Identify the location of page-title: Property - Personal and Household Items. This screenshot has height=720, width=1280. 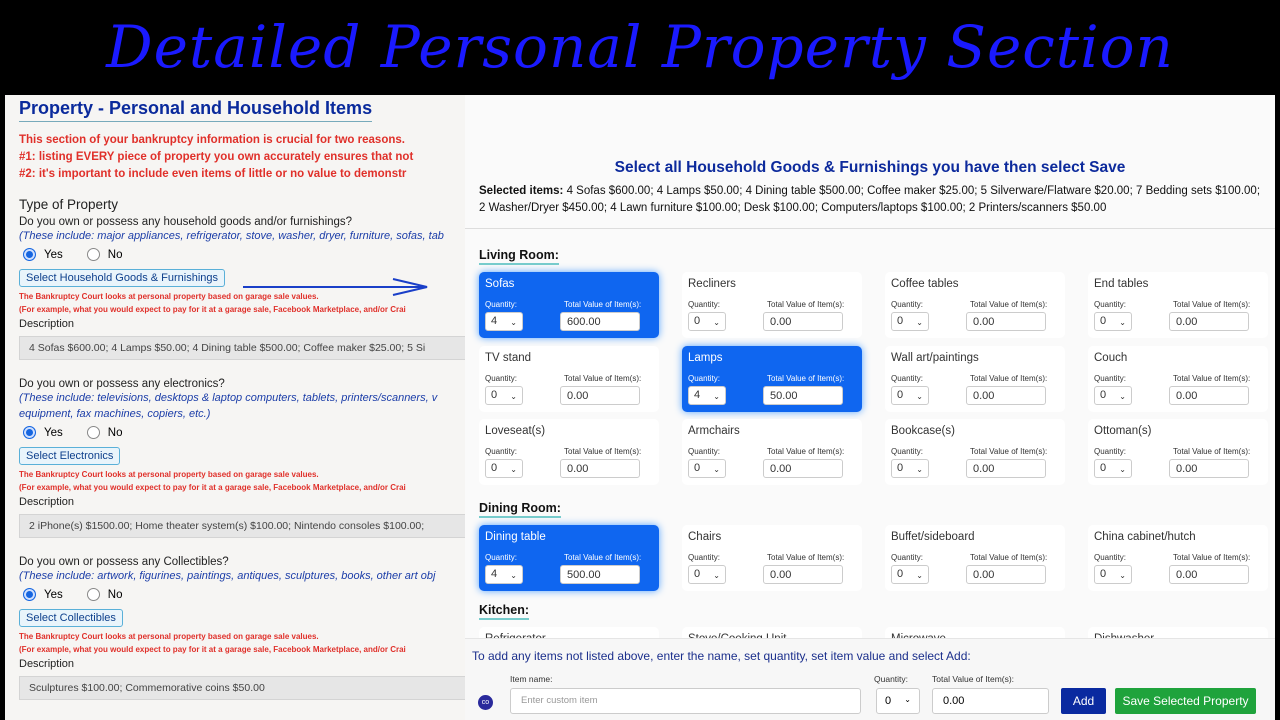
(196, 110).